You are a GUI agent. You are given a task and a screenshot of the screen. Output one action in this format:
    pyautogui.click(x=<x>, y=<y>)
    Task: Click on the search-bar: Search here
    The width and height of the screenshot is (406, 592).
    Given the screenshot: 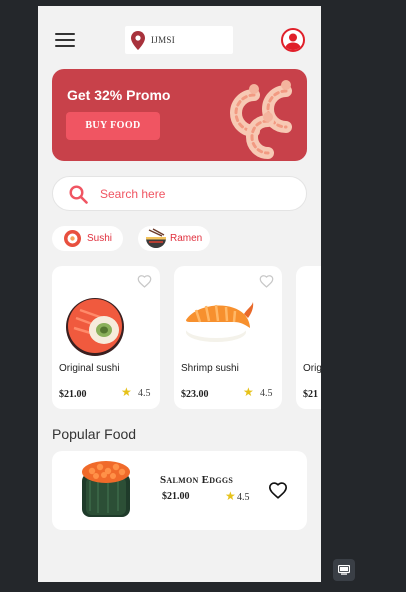 What is the action you would take?
    pyautogui.click(x=179, y=193)
    